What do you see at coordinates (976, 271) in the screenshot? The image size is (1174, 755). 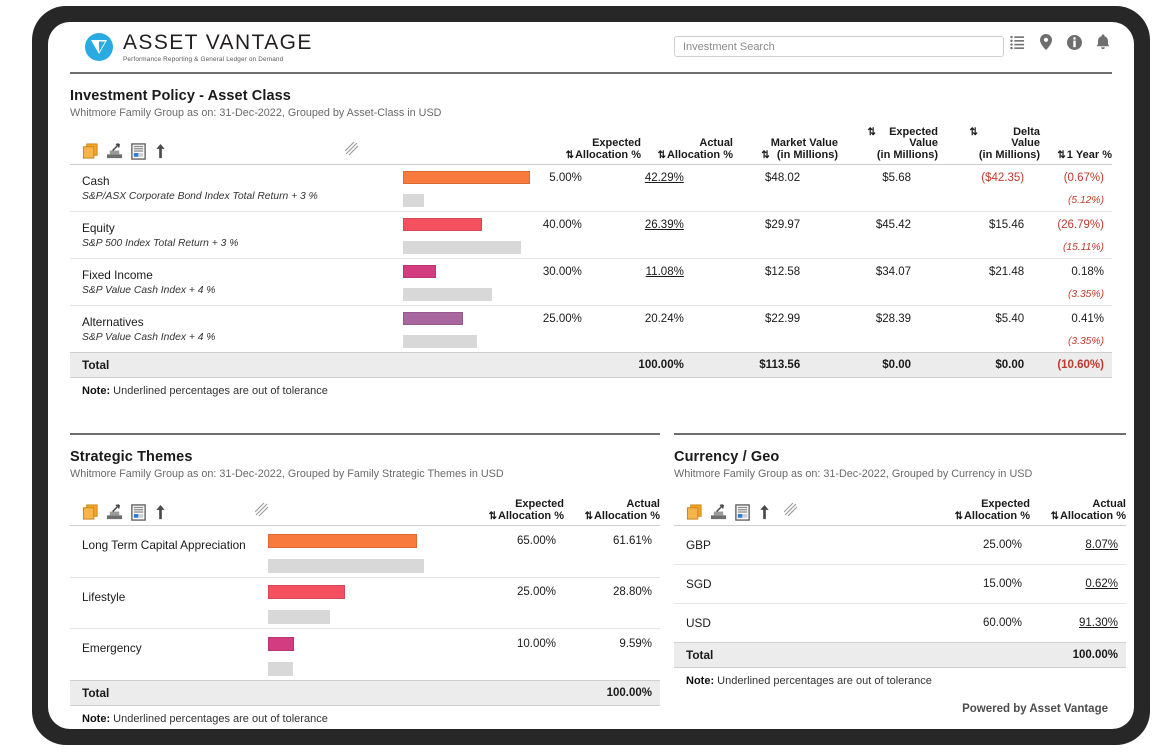 I see `table-cell: $21.48` at bounding box center [976, 271].